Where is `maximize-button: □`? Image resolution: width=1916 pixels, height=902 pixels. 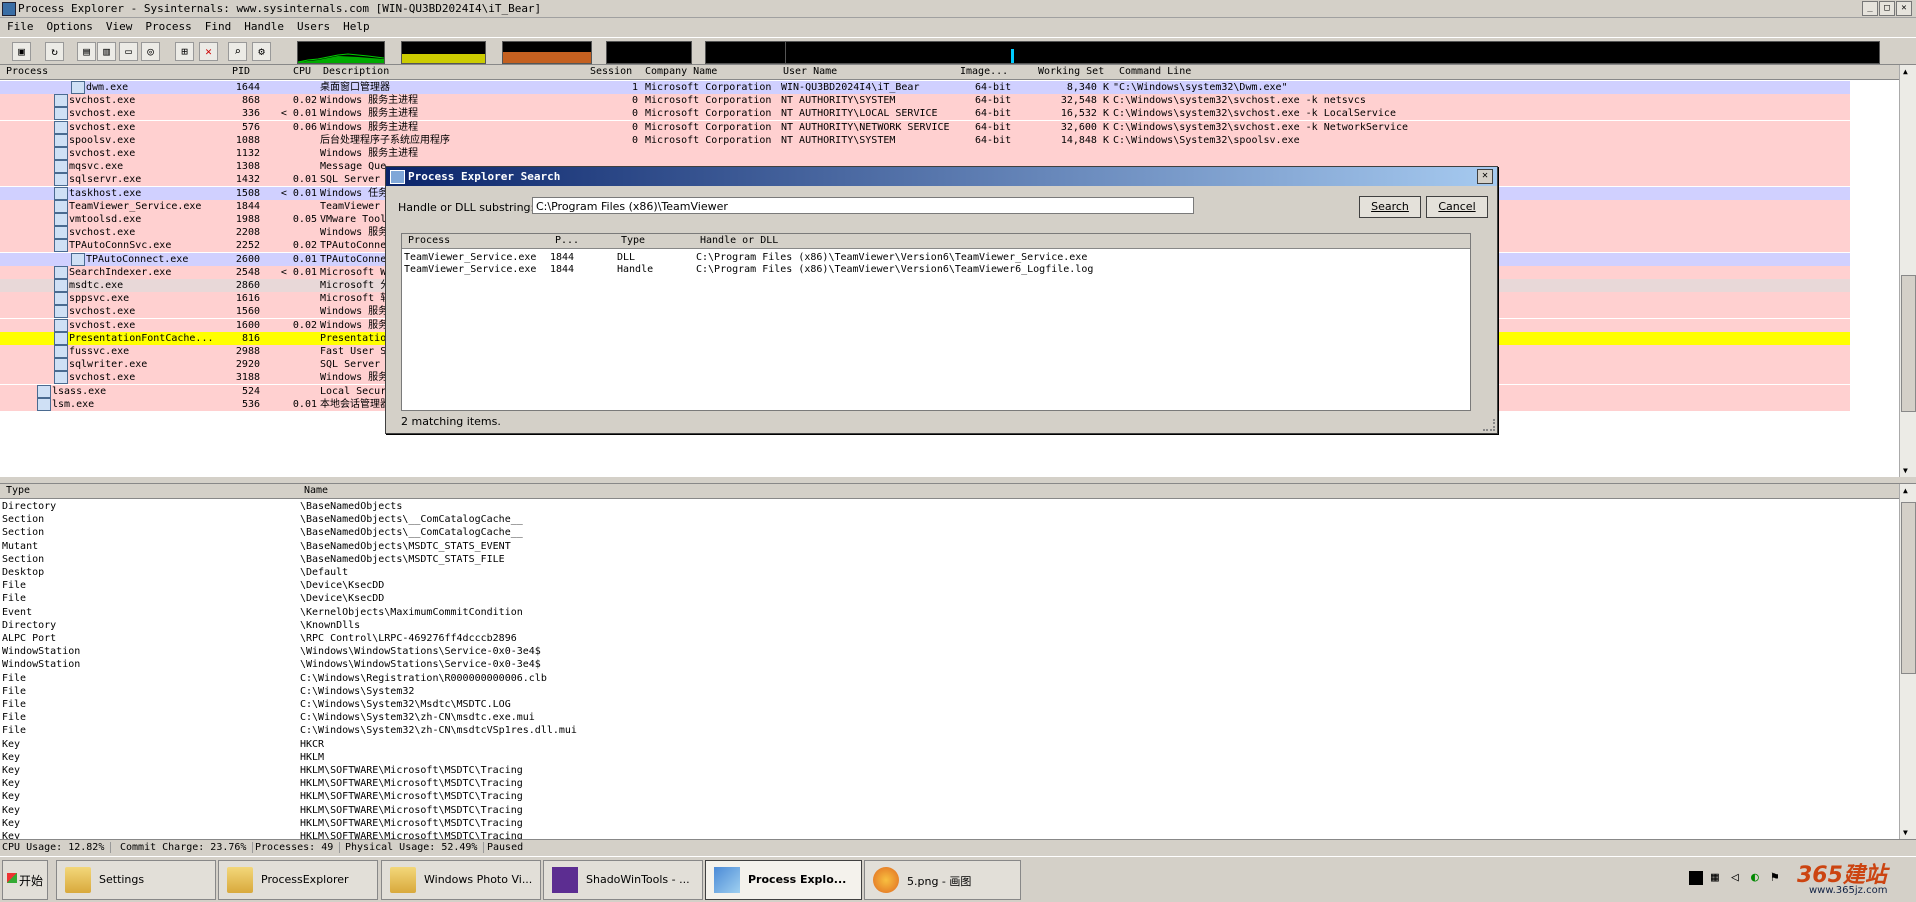 maximize-button: □ is located at coordinates (1887, 8).